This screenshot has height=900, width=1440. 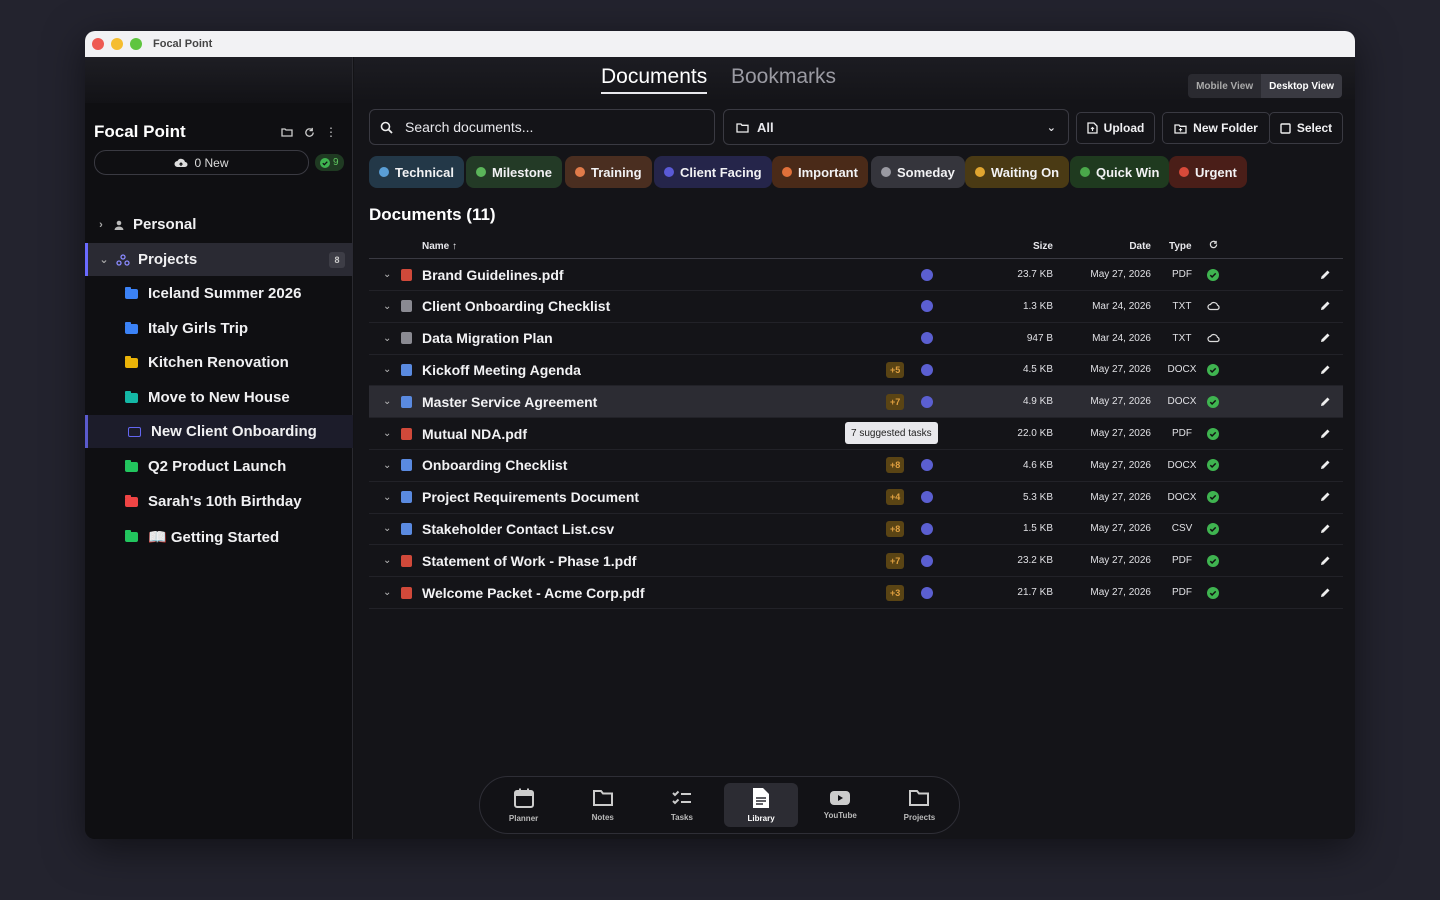 What do you see at coordinates (654, 79) in the screenshot?
I see `tab-documents: Documents` at bounding box center [654, 79].